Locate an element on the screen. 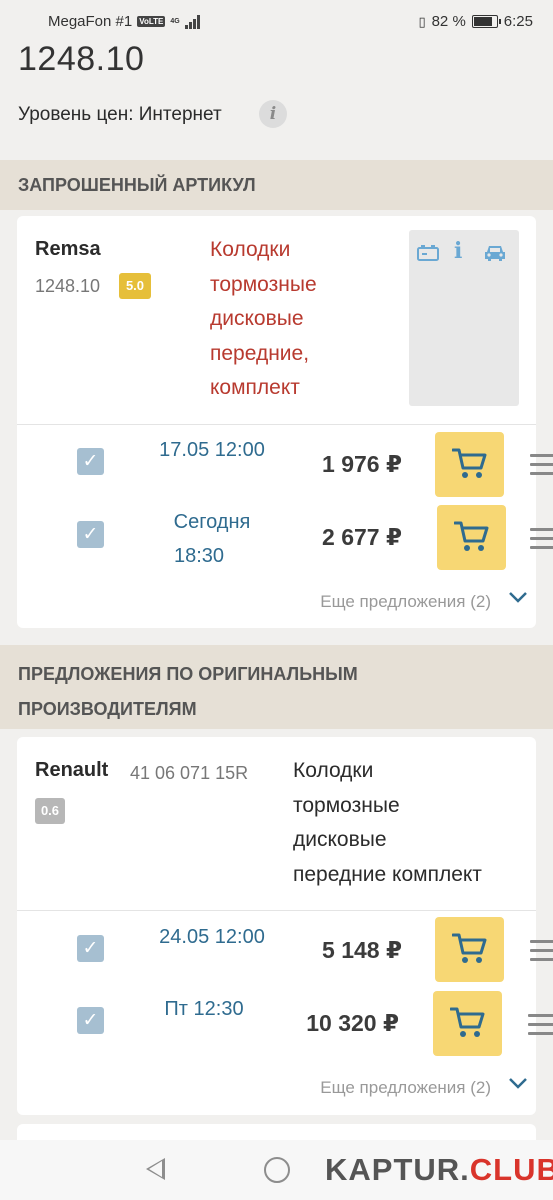  battery-percent: 82 % is located at coordinates (448, 21).